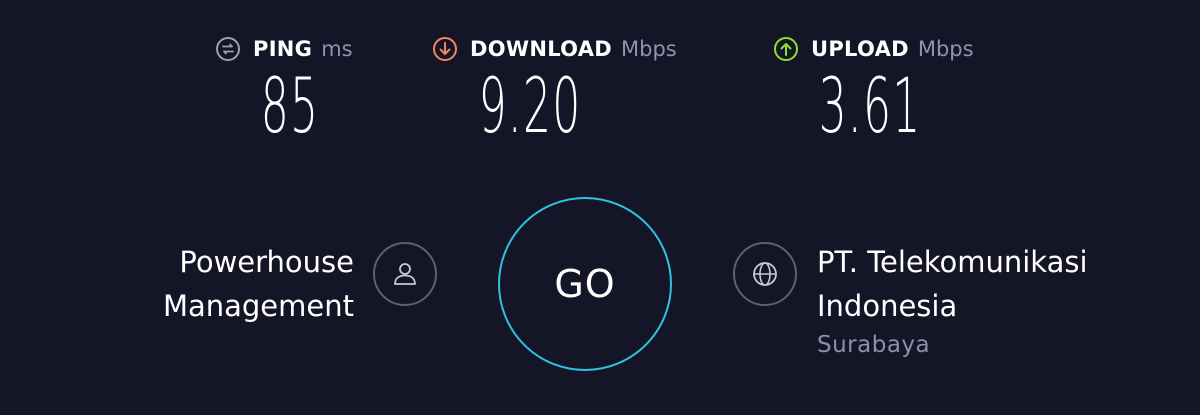  What do you see at coordinates (952, 284) in the screenshot?
I see `server-name: PT. Telekomunikasi Indonesia` at bounding box center [952, 284].